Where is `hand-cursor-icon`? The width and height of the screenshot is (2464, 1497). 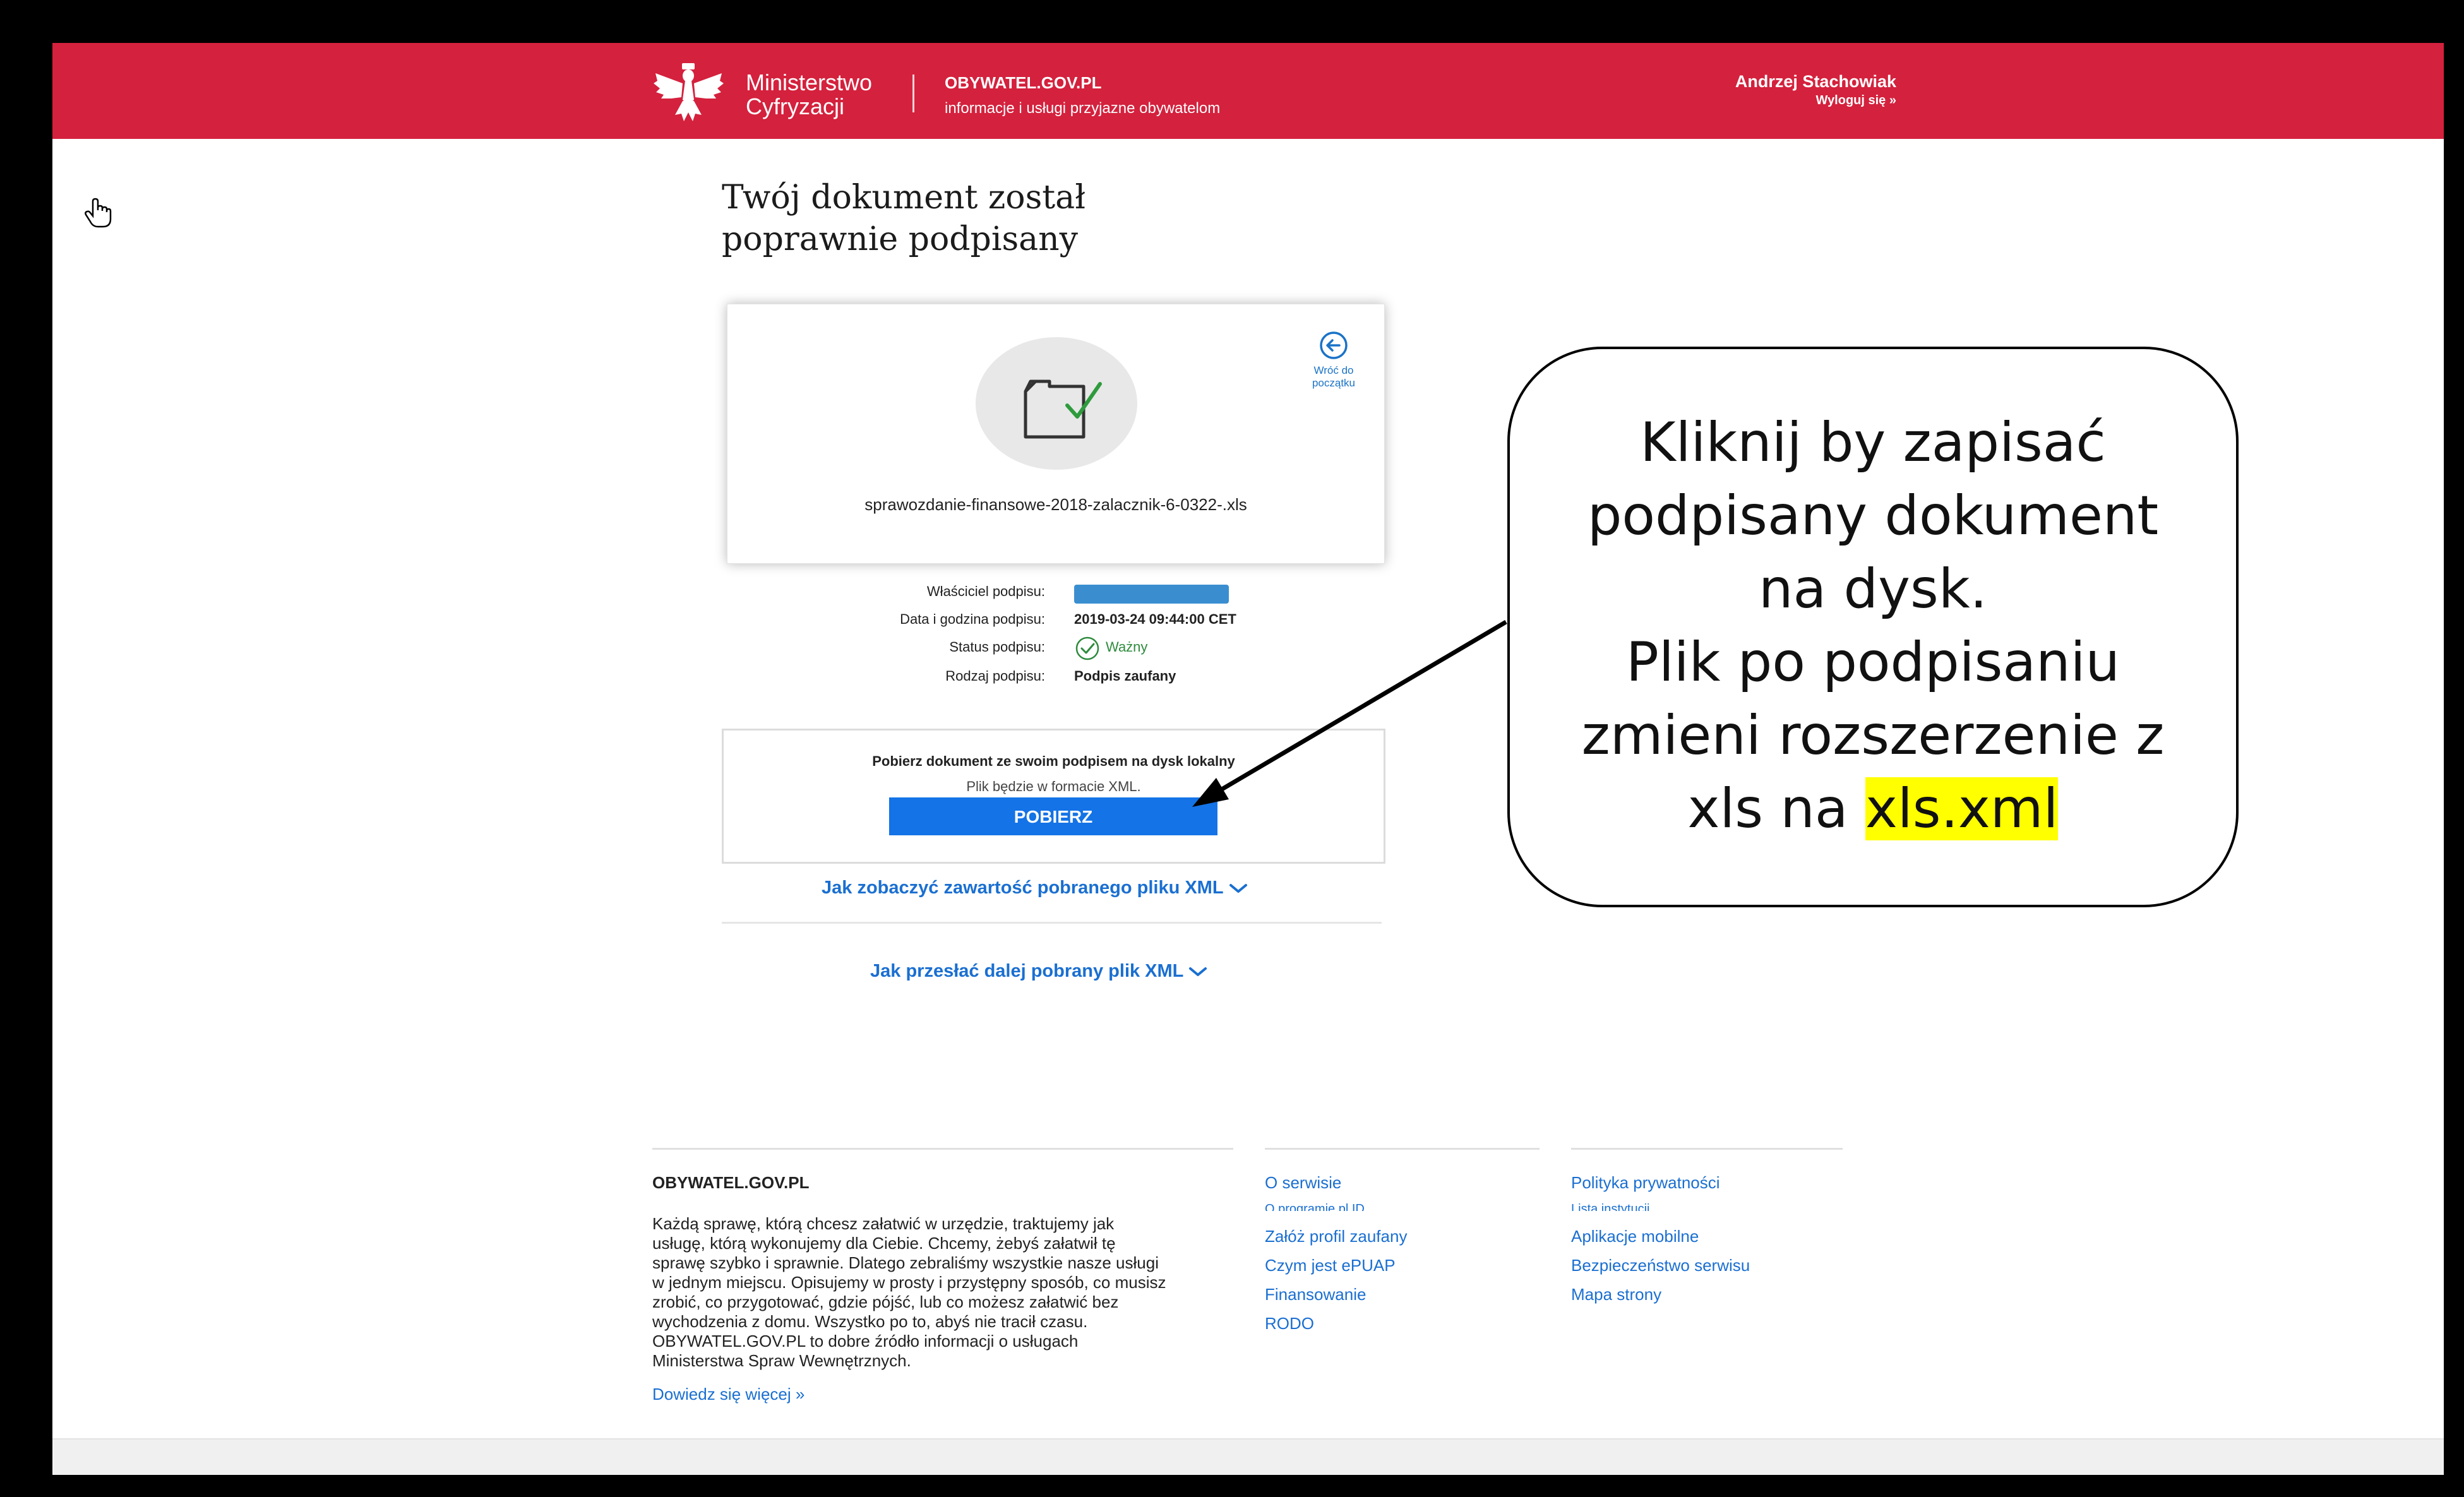
hand-cursor-icon is located at coordinates (98, 213).